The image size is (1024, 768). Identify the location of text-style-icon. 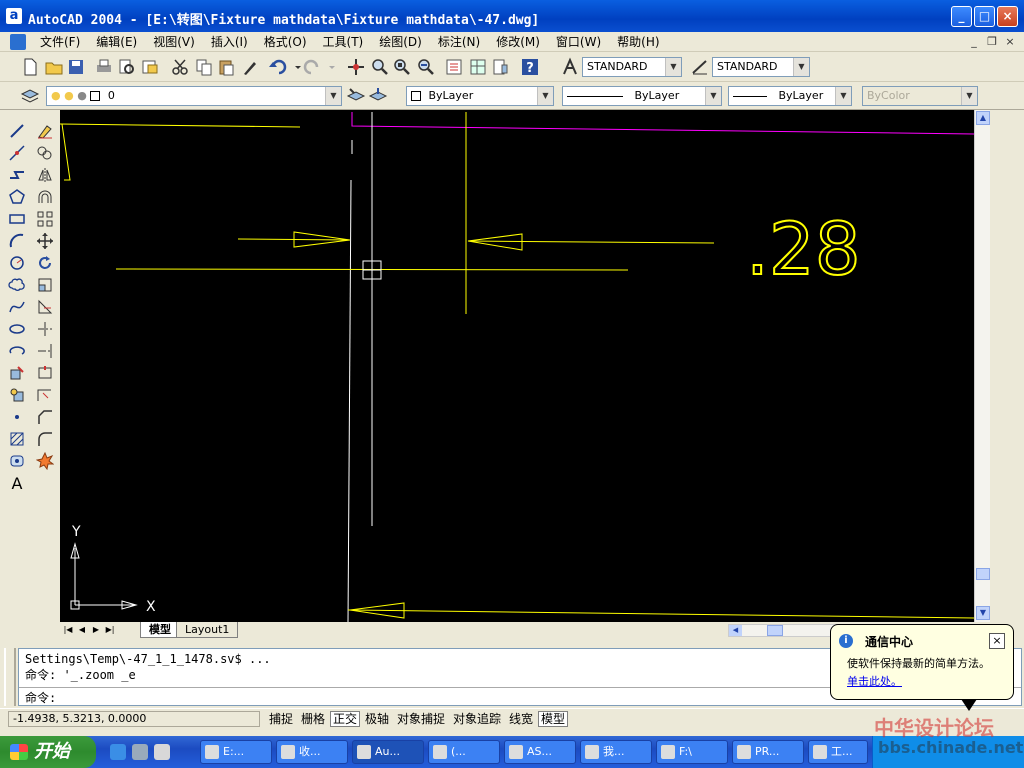
(570, 67).